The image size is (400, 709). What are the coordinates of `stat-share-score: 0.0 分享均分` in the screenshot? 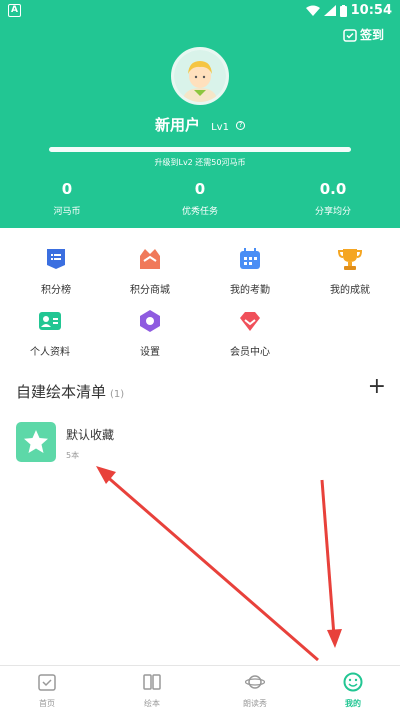 It's located at (333, 198).